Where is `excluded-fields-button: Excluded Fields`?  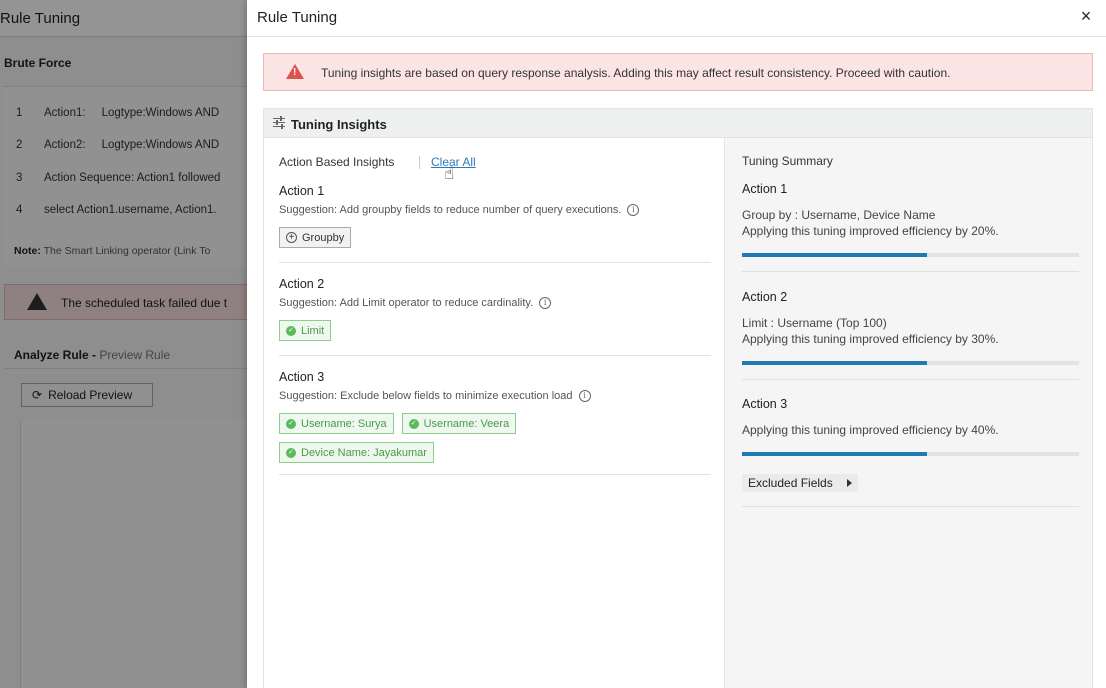 excluded-fields-button: Excluded Fields is located at coordinates (800, 483).